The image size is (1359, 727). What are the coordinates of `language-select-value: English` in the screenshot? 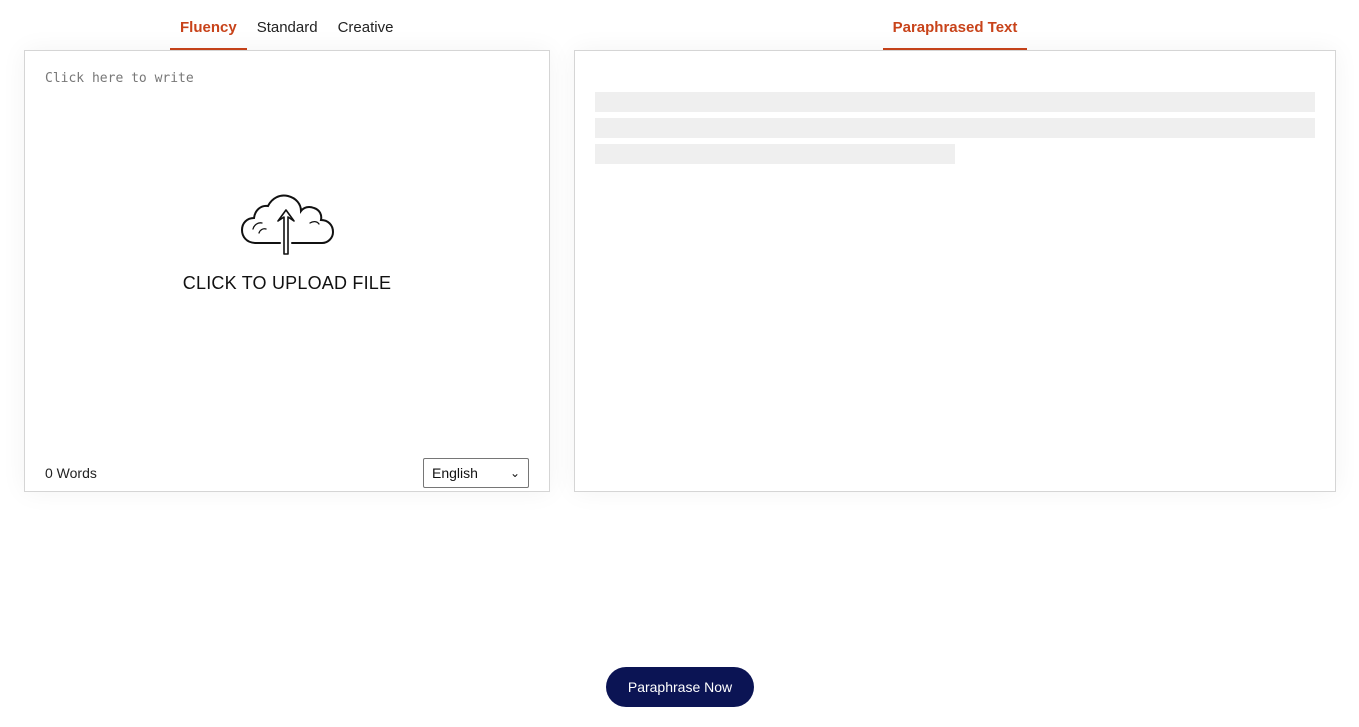 It's located at (455, 473).